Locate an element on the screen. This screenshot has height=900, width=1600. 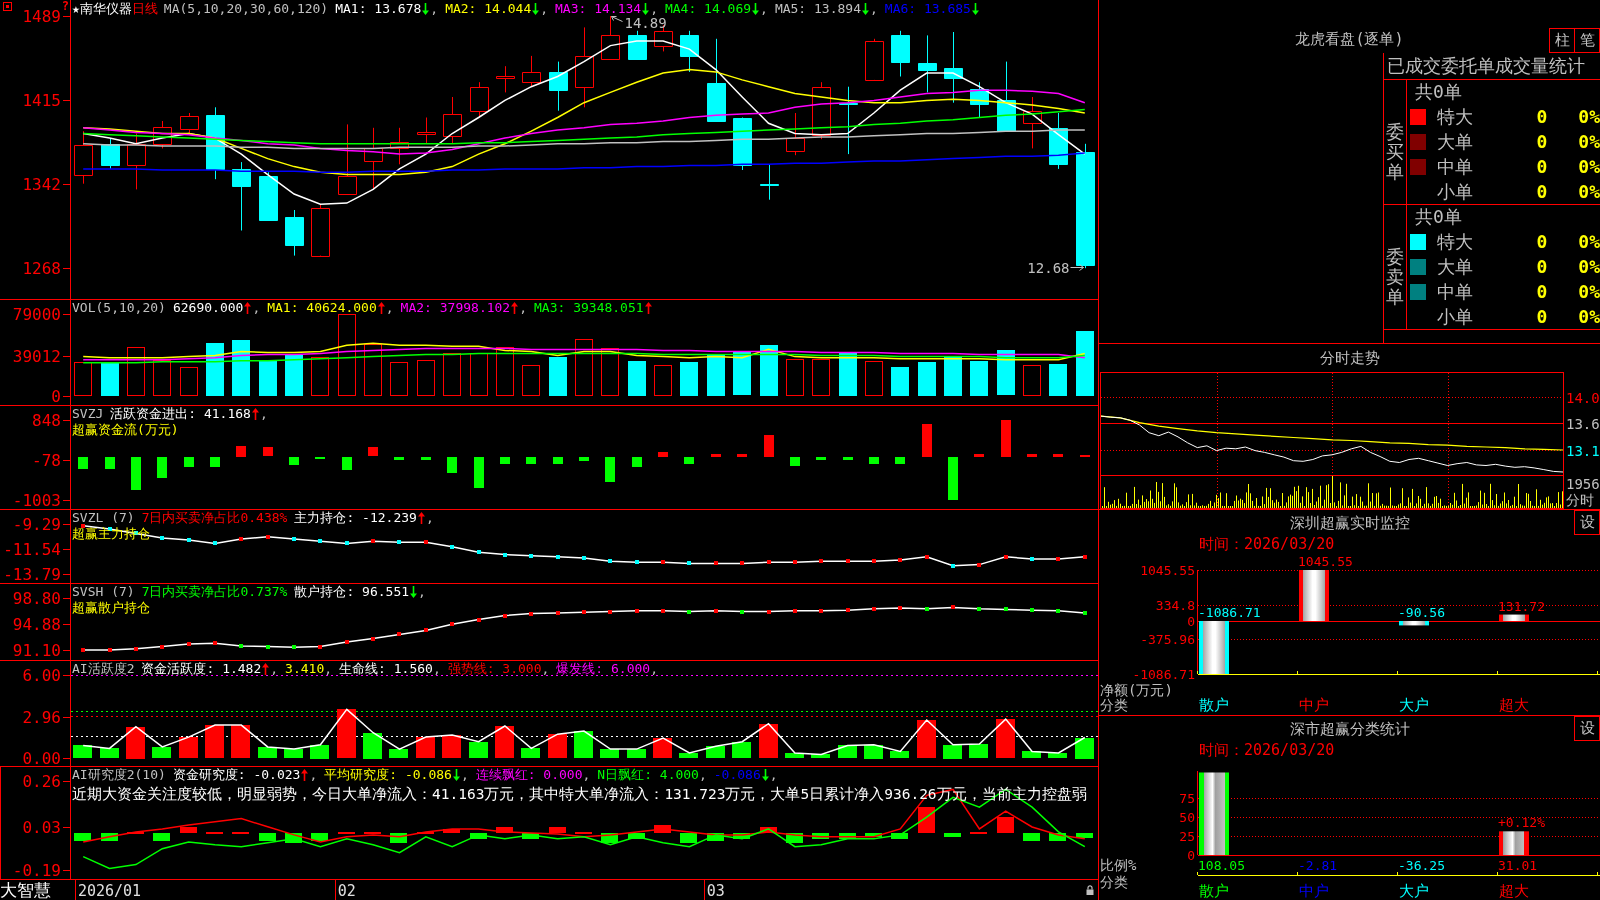
view-toggle-button: 柱 is located at coordinates (1562, 40).